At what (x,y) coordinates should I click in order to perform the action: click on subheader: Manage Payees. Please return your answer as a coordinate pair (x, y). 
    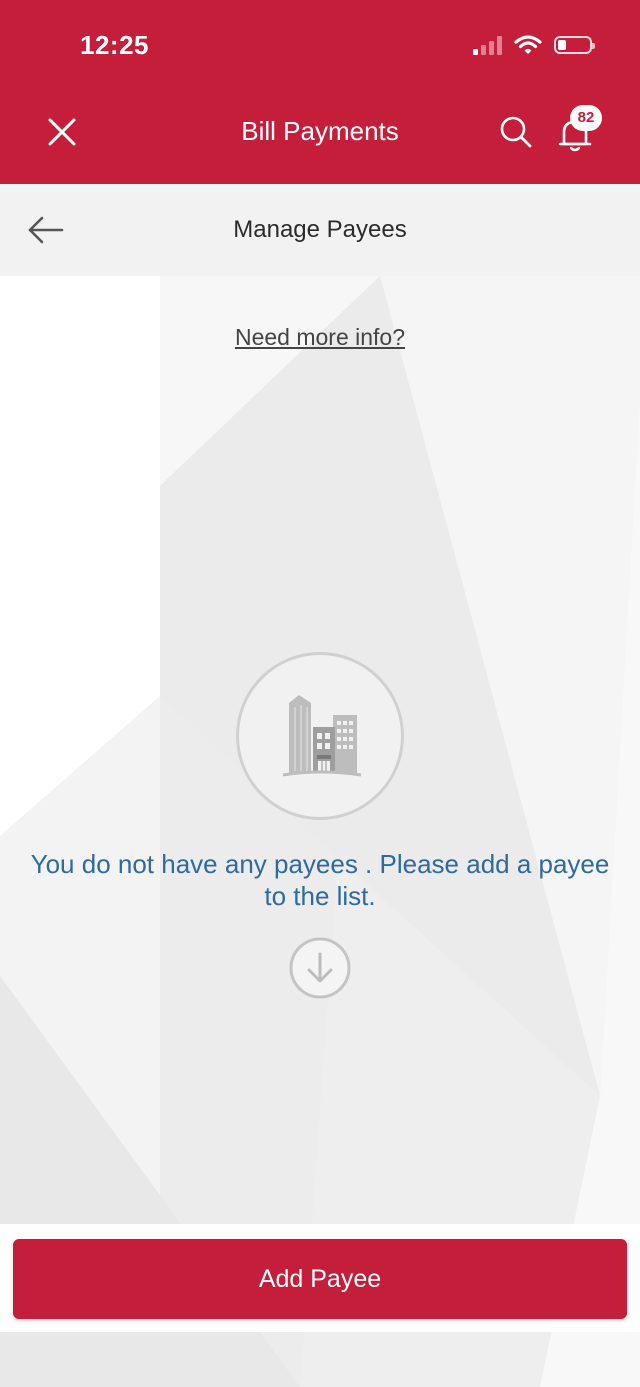
    Looking at the image, I should click on (320, 230).